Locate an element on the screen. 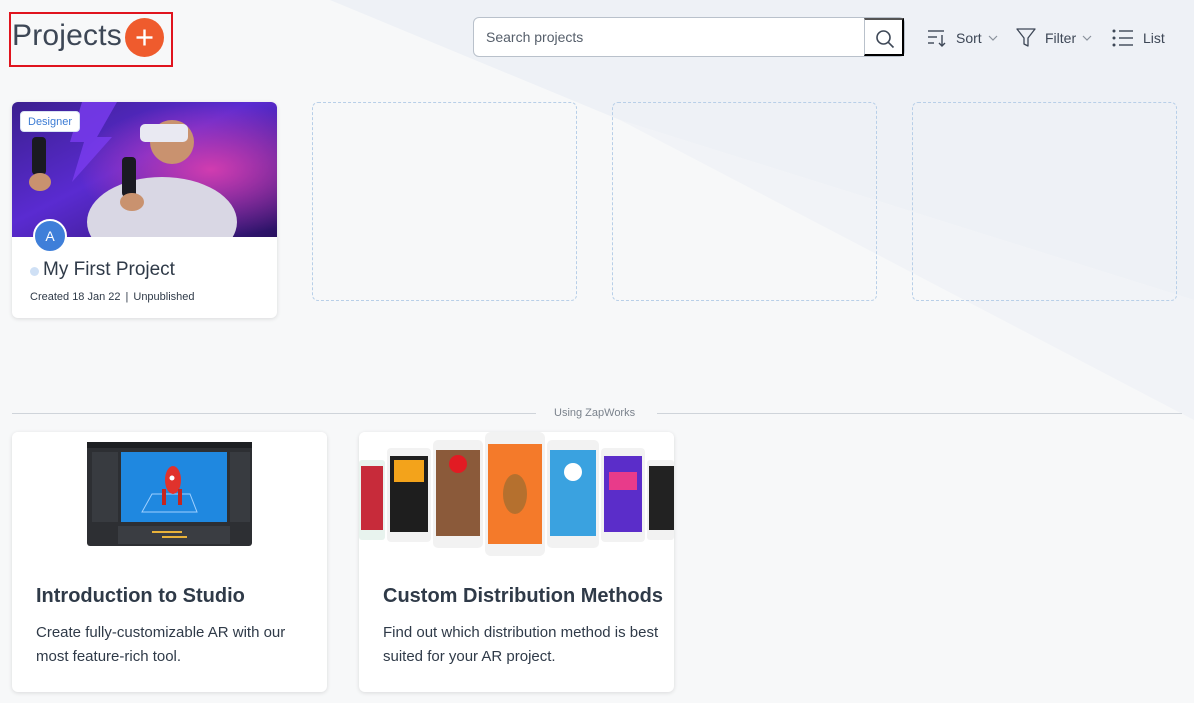 This screenshot has height=703, width=1194. sort-button: Sort is located at coordinates (962, 38).